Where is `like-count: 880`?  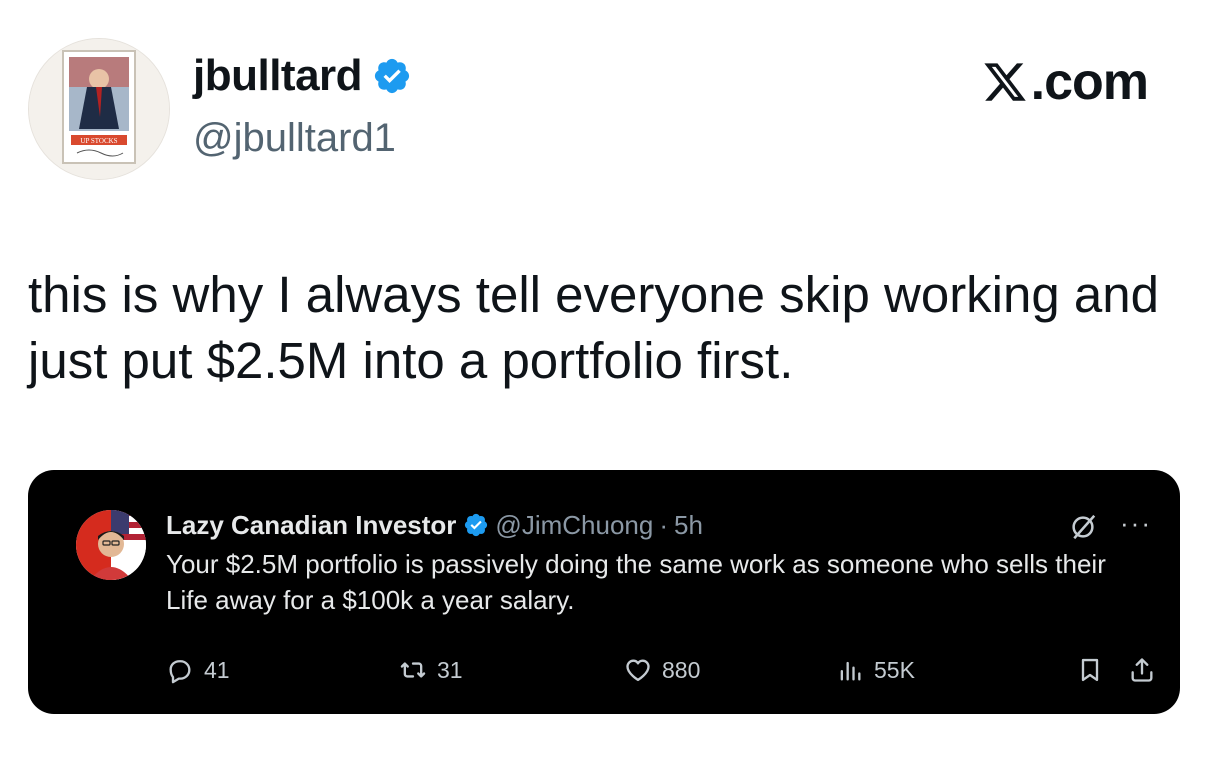 like-count: 880 is located at coordinates (681, 669).